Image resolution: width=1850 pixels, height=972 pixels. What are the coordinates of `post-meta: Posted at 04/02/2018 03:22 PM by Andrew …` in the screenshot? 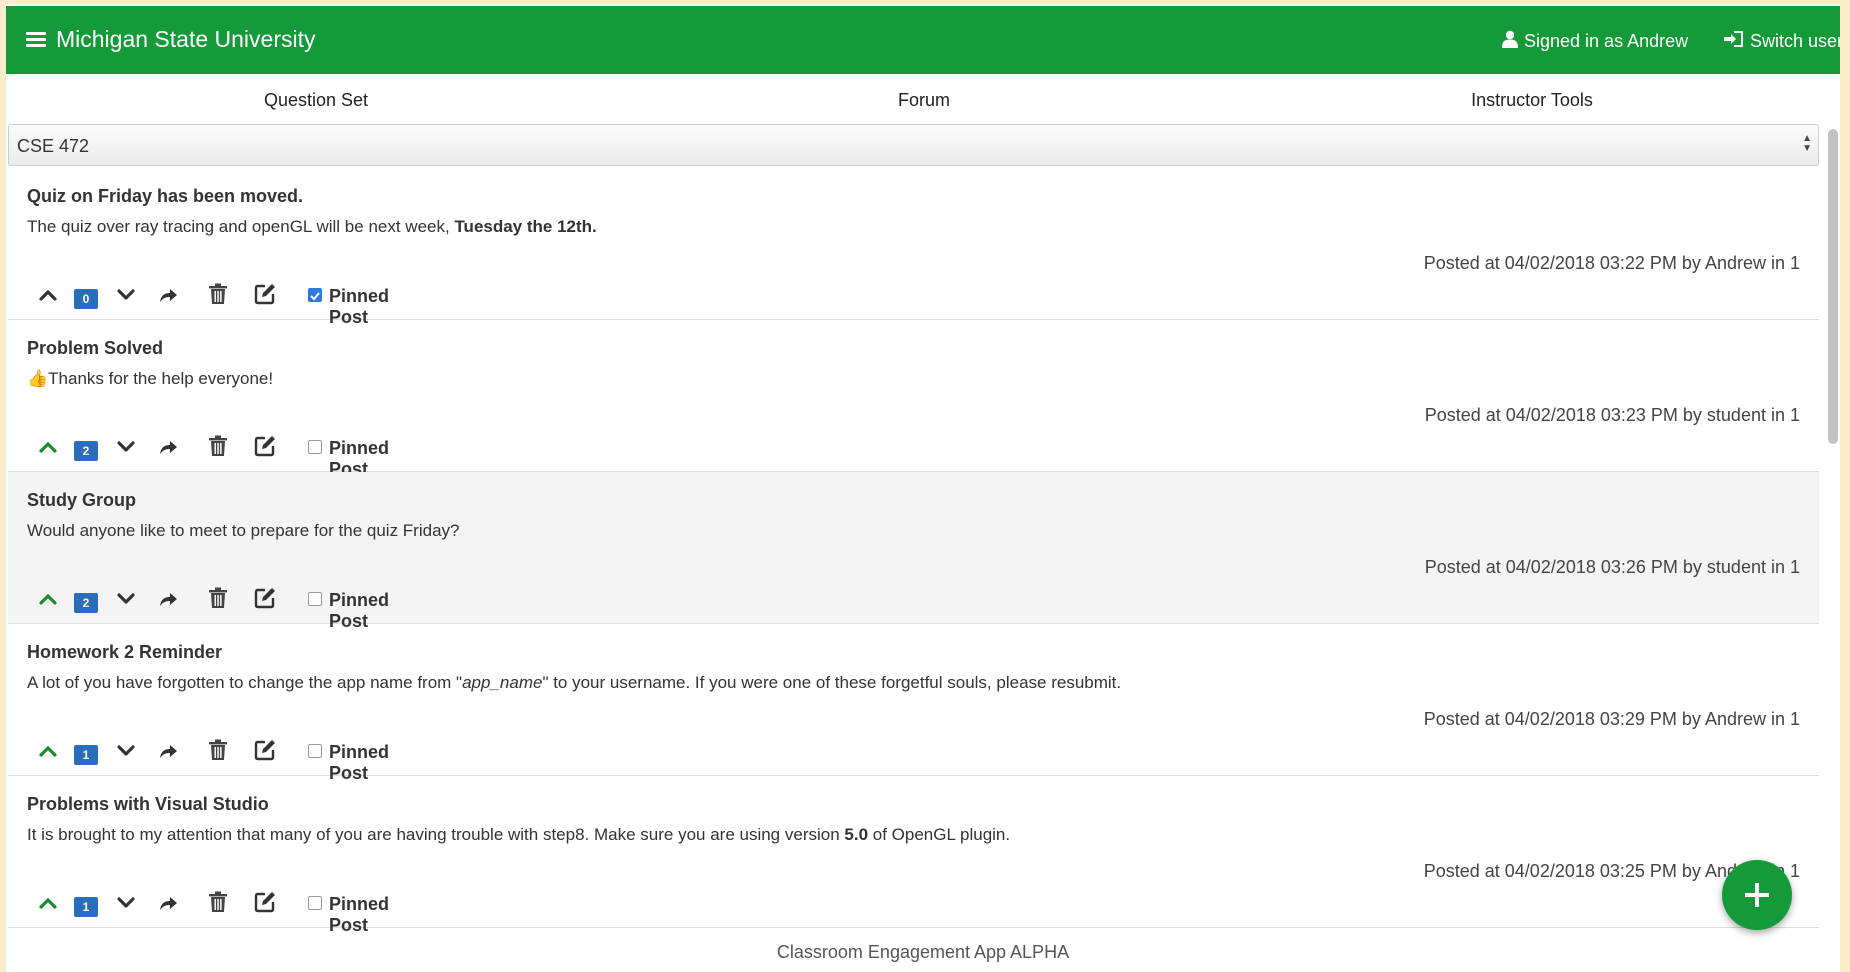 It's located at (1611, 263).